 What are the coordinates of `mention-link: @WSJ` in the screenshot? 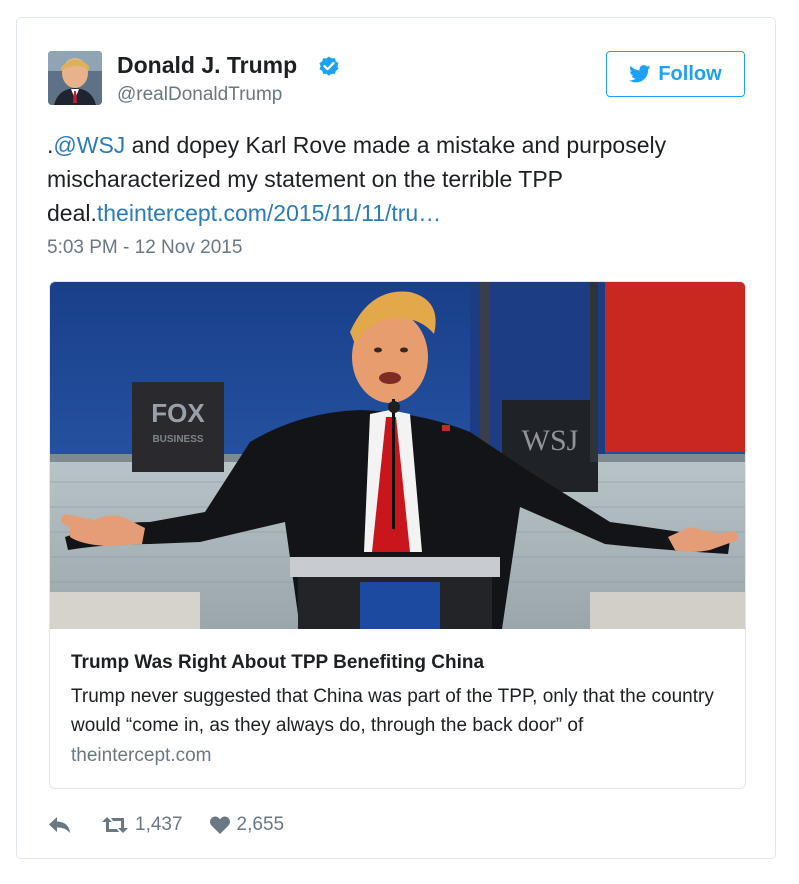 It's located at (89, 145).